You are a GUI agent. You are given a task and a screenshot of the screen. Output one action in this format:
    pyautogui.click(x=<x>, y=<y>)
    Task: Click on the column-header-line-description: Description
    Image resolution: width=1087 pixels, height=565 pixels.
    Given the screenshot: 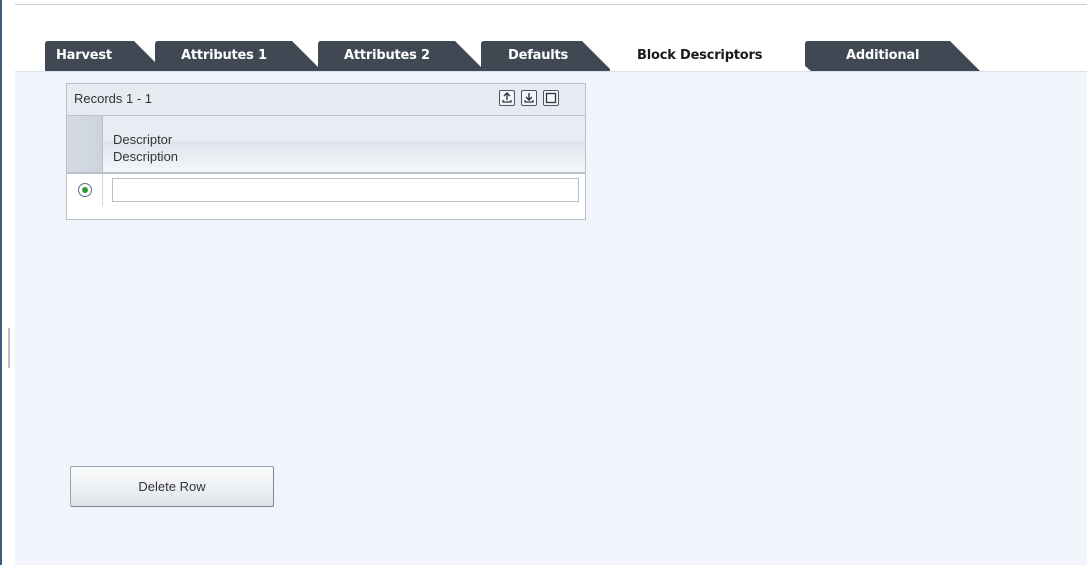 What is the action you would take?
    pyautogui.click(x=146, y=156)
    